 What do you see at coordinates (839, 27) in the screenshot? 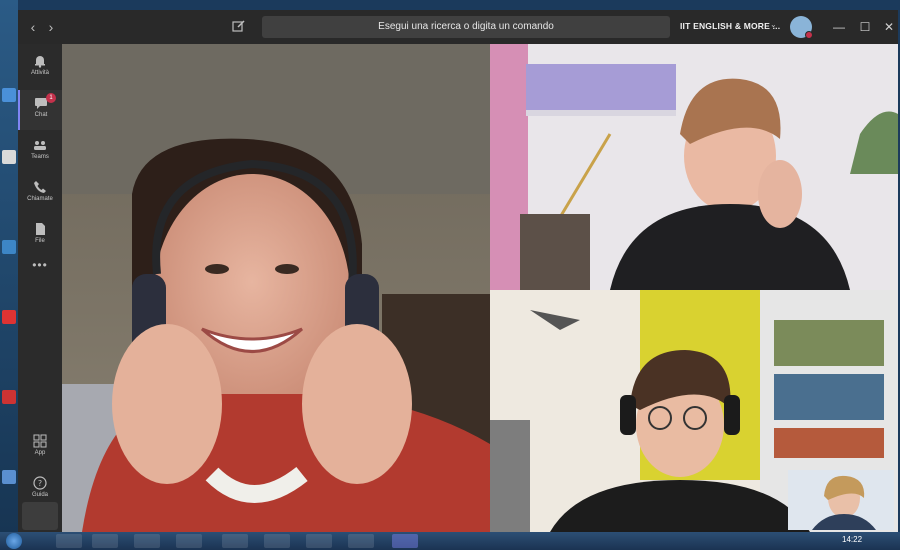
I see `minimize-icon: —` at bounding box center [839, 27].